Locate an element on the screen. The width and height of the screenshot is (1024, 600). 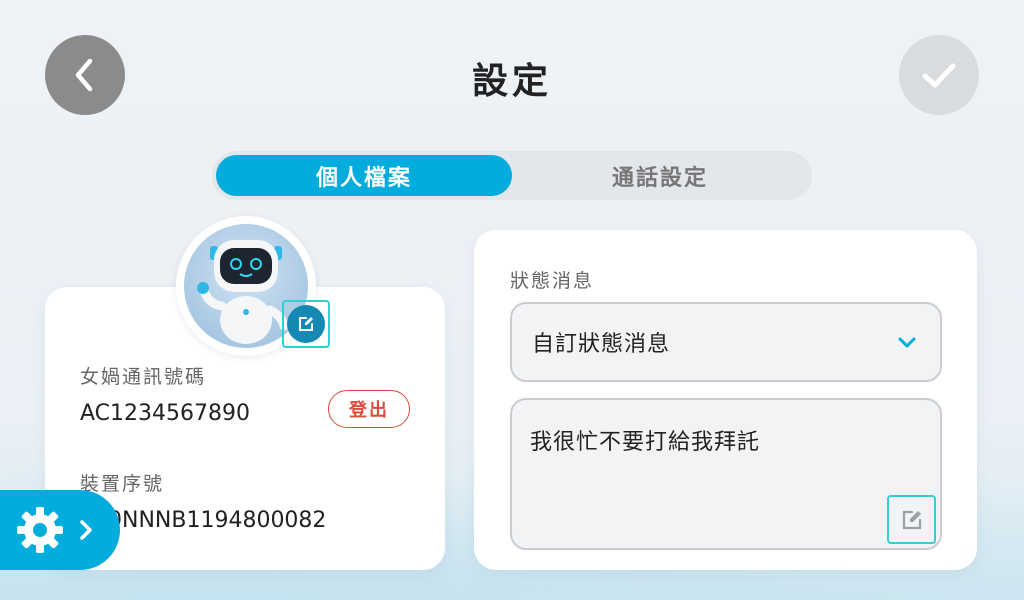
status-edit-button is located at coordinates (911, 519).